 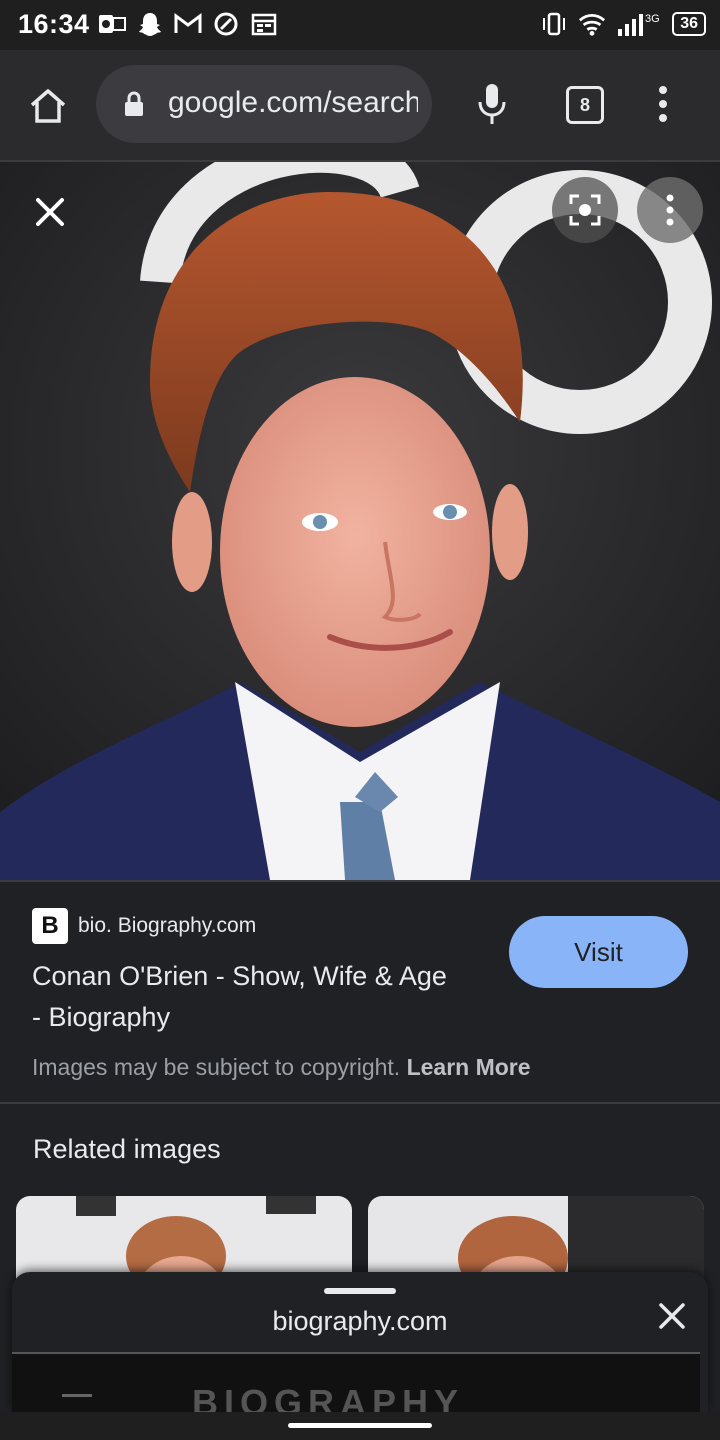 I want to click on image-more-options-button, so click(x=670, y=210).